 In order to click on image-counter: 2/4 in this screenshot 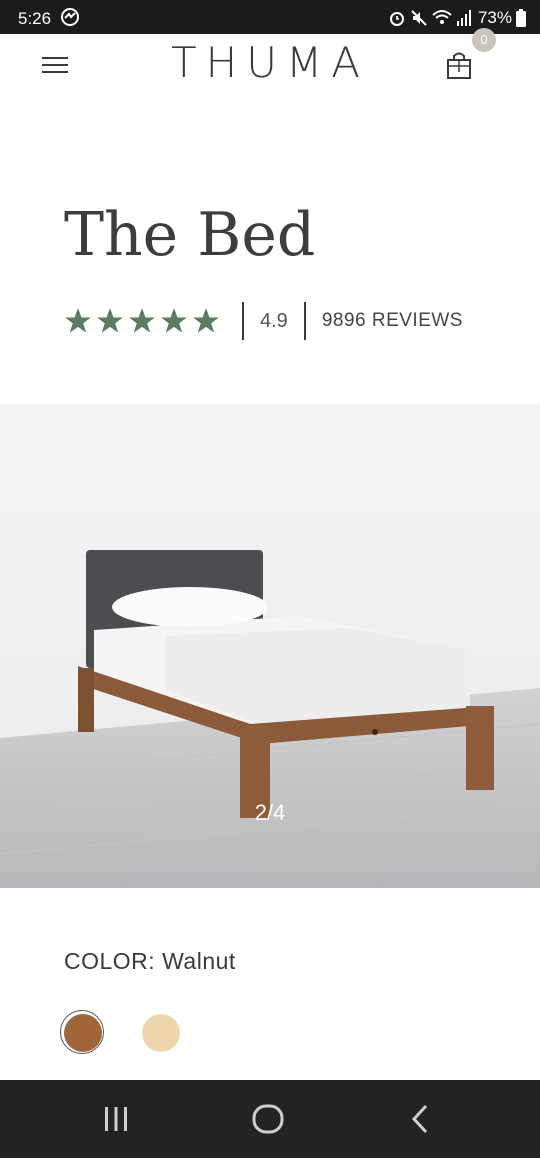, I will do `click(270, 812)`.